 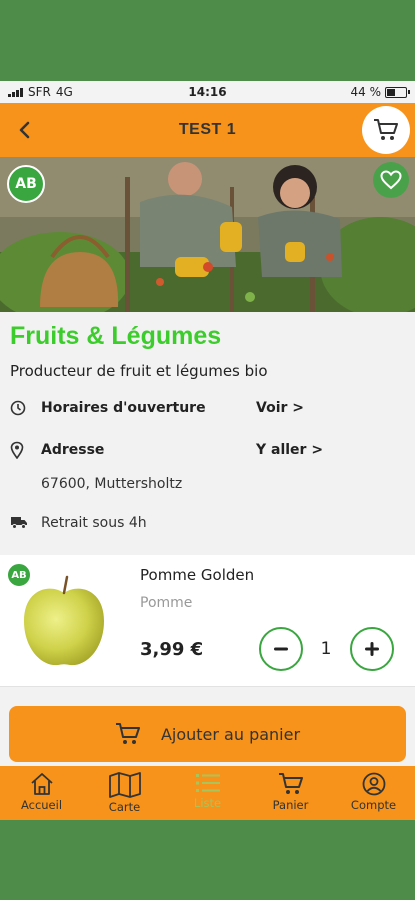 I want to click on page-title: TEST 1, so click(x=207, y=129).